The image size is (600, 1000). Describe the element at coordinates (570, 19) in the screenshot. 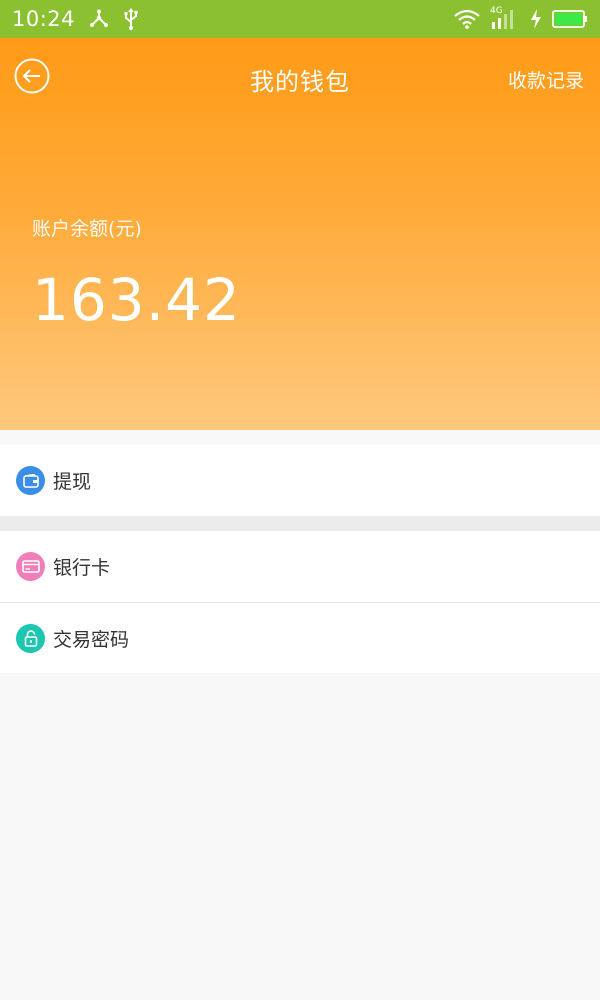

I see `battery-icon` at that location.